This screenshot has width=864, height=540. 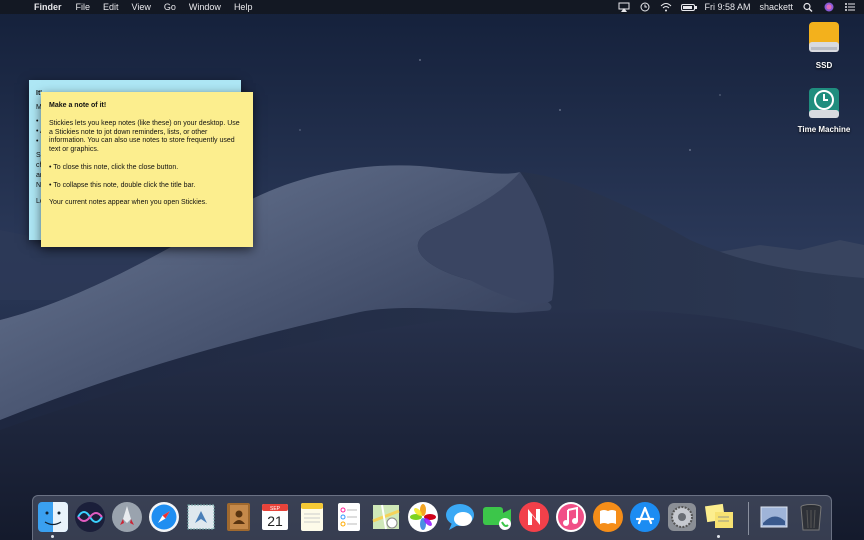 I want to click on maps-icon, so click(x=386, y=517).